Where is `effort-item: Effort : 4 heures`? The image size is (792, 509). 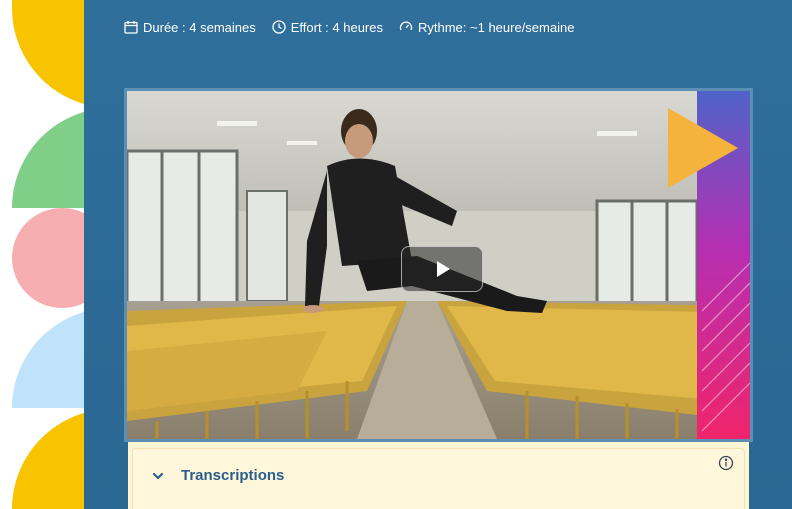
effort-item: Effort : 4 heures is located at coordinates (327, 27).